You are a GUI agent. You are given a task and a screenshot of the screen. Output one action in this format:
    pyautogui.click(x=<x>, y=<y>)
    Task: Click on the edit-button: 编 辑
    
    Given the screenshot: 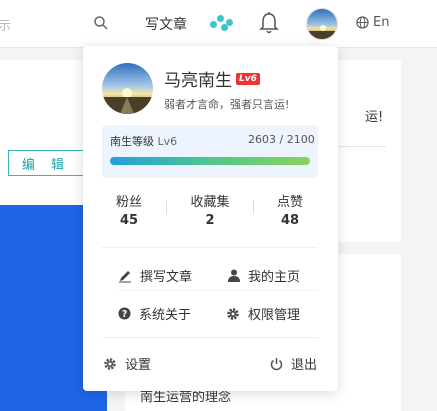 What is the action you would take?
    pyautogui.click(x=46, y=163)
    